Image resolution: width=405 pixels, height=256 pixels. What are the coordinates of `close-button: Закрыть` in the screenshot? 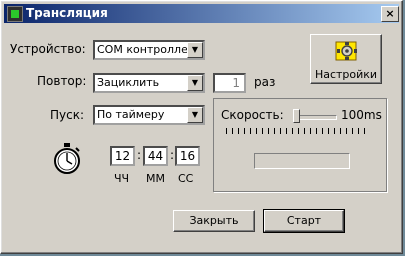 It's located at (214, 221).